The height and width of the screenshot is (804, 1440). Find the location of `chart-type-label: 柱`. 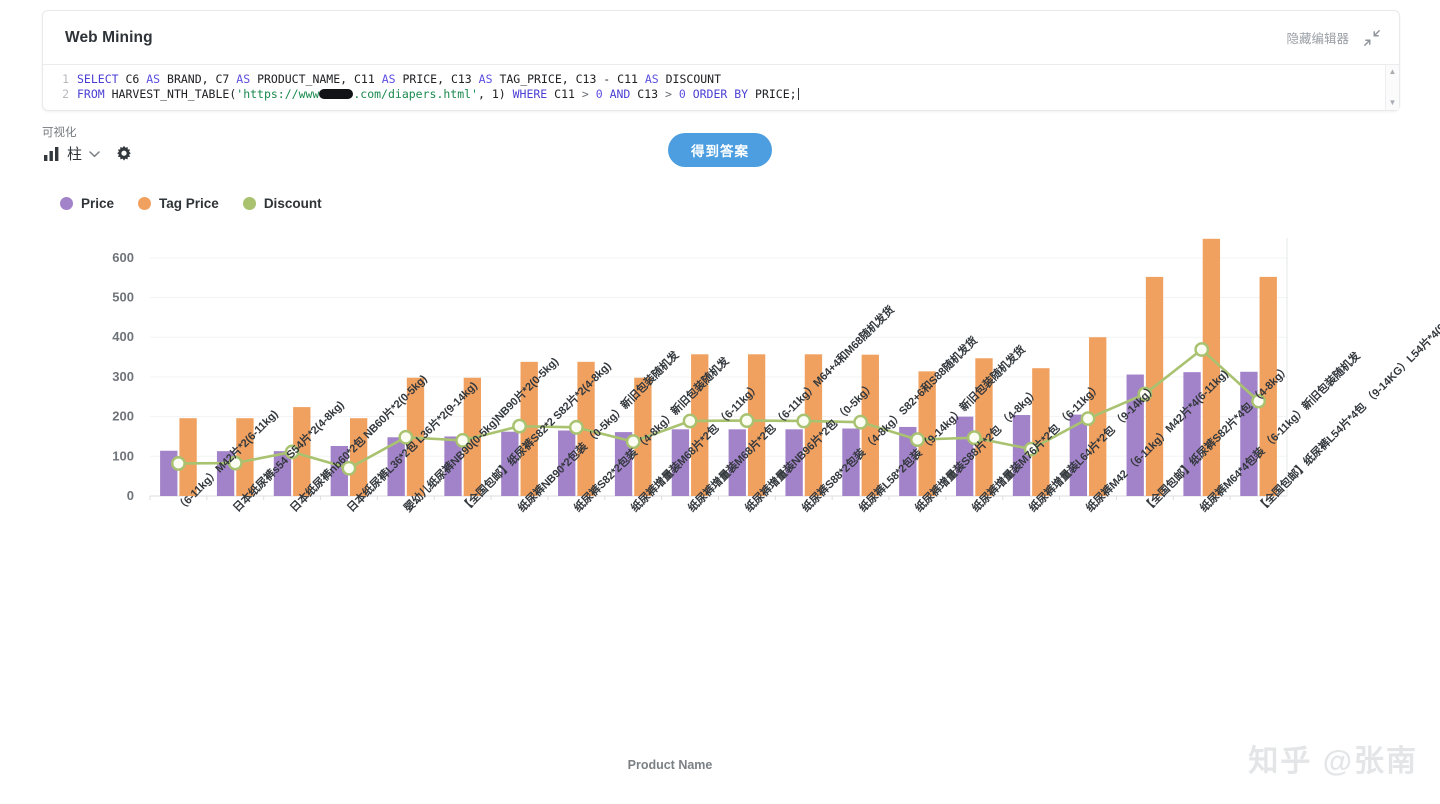

chart-type-label: 柱 is located at coordinates (75, 154).